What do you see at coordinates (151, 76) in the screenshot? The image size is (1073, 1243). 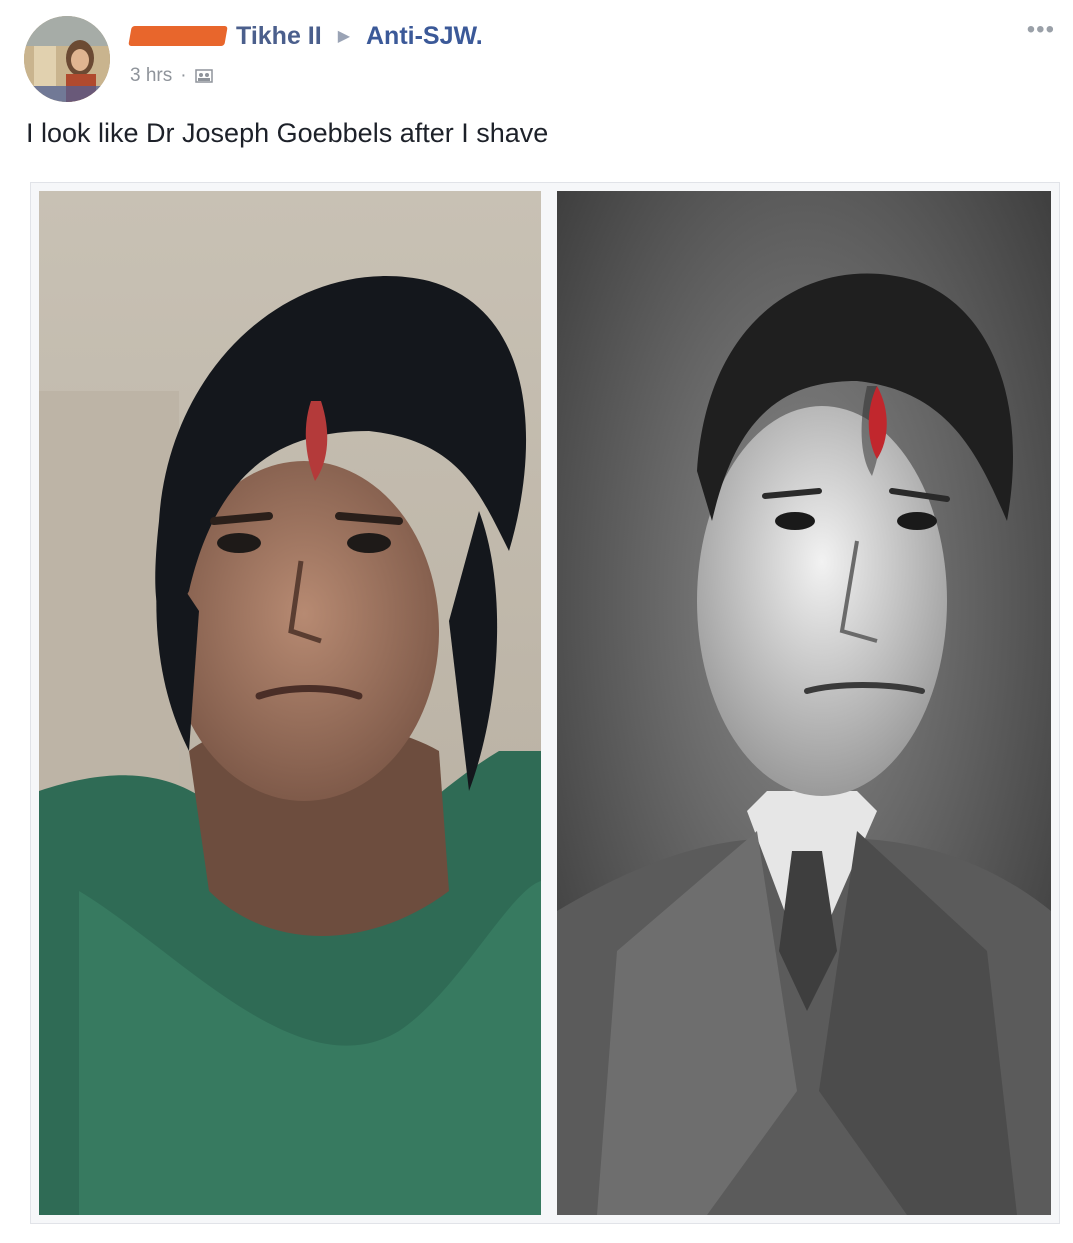 I see `post-timestamp: 3 hrs` at bounding box center [151, 76].